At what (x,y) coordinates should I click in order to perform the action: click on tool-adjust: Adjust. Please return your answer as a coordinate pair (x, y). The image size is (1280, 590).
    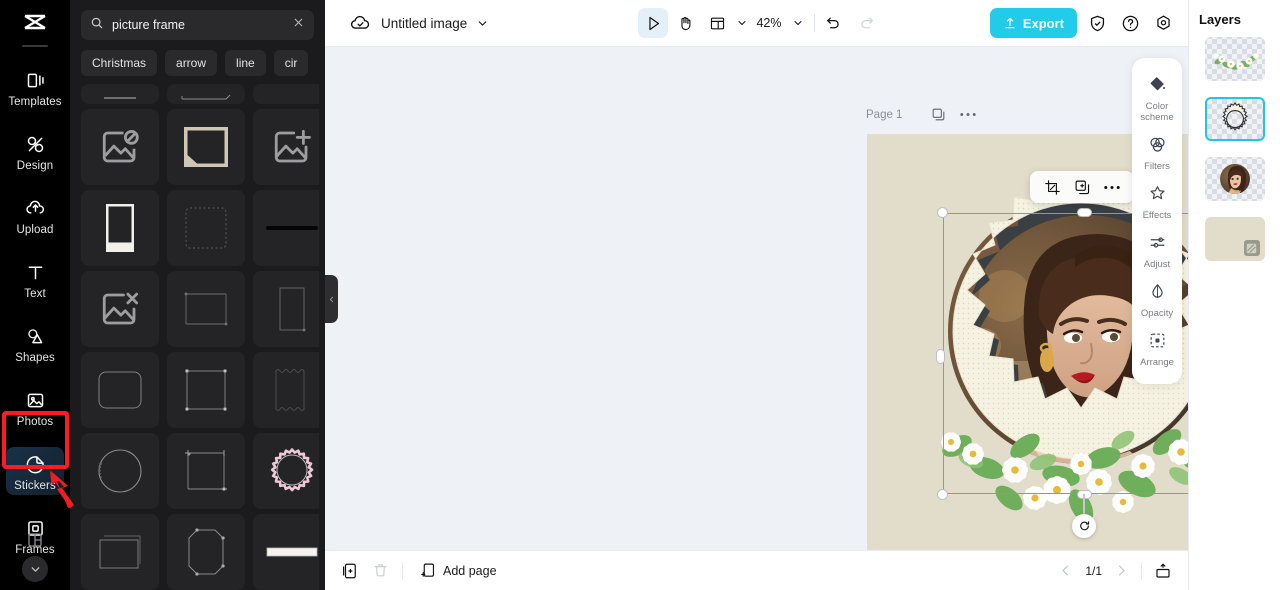
    Looking at the image, I should click on (1157, 250).